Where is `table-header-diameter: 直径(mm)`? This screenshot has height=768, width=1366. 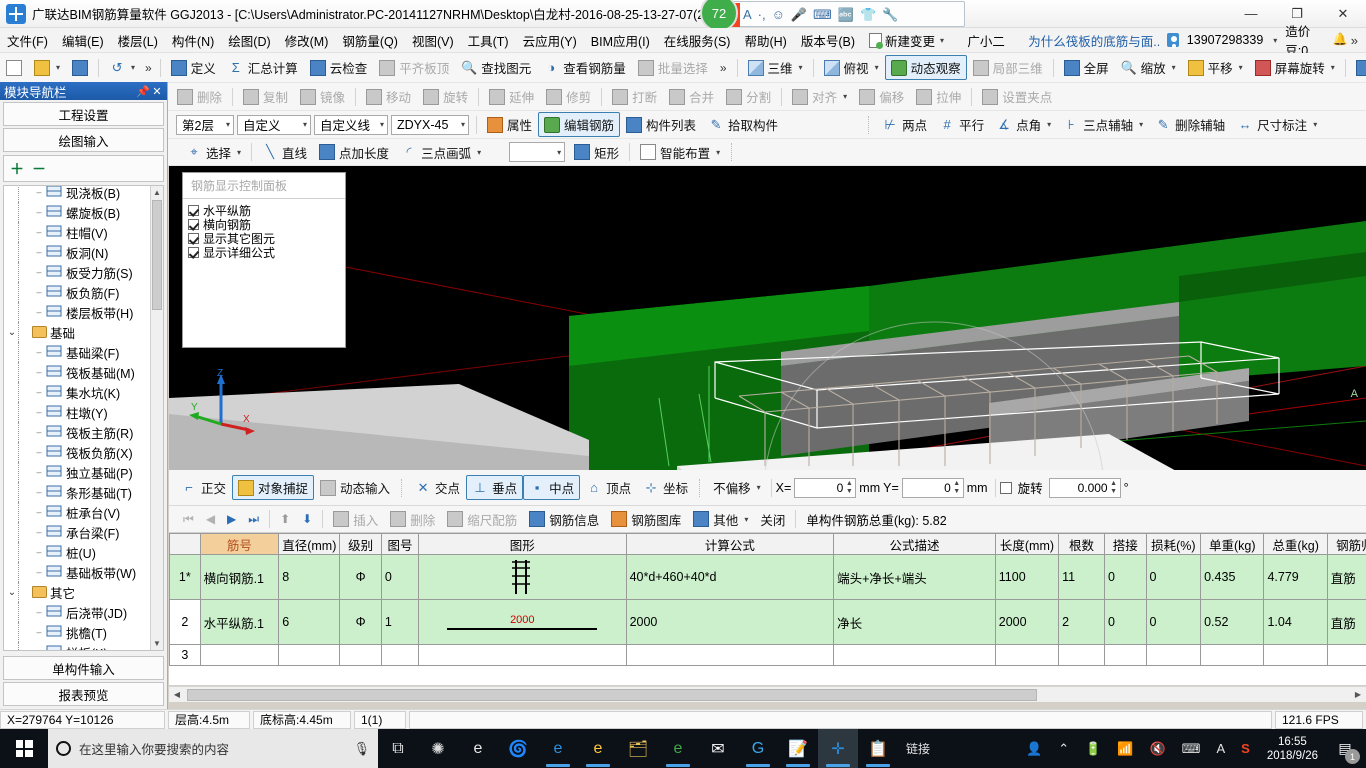 table-header-diameter: 直径(mm) is located at coordinates (309, 544).